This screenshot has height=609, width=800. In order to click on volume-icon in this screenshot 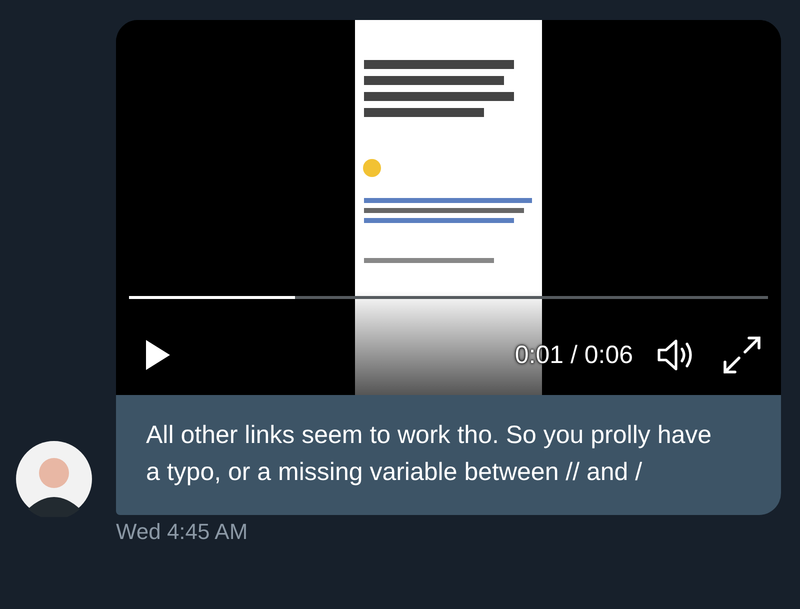, I will do `click(676, 355)`.